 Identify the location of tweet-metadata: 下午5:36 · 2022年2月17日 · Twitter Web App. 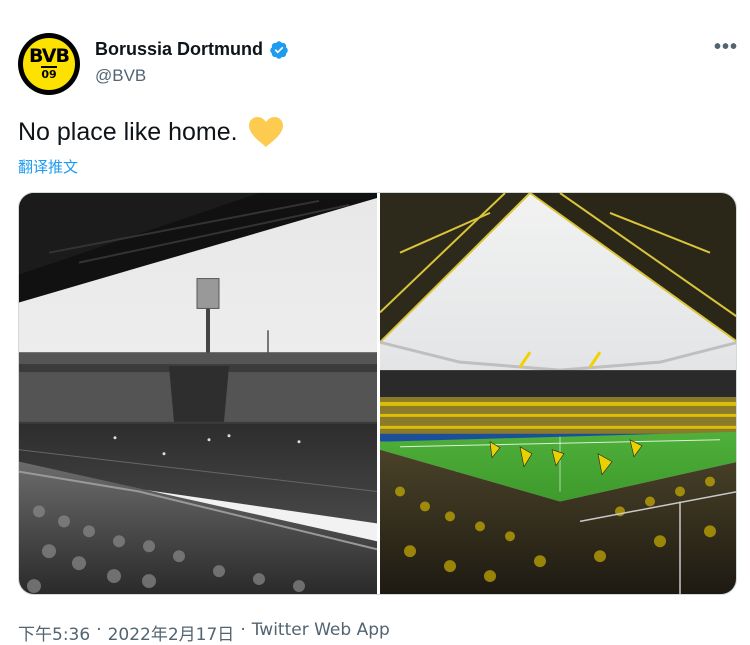
(204, 632).